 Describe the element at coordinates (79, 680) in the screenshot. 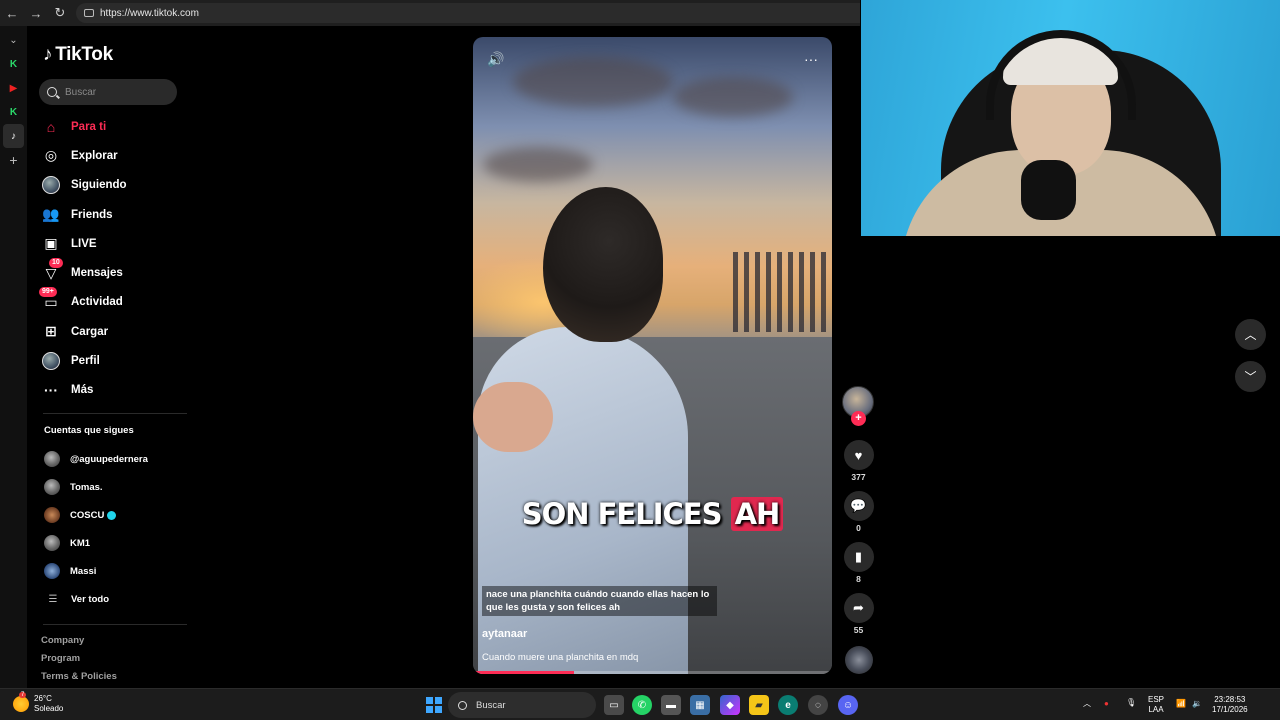

I see `footer-link-terms: Terms & Policies` at that location.